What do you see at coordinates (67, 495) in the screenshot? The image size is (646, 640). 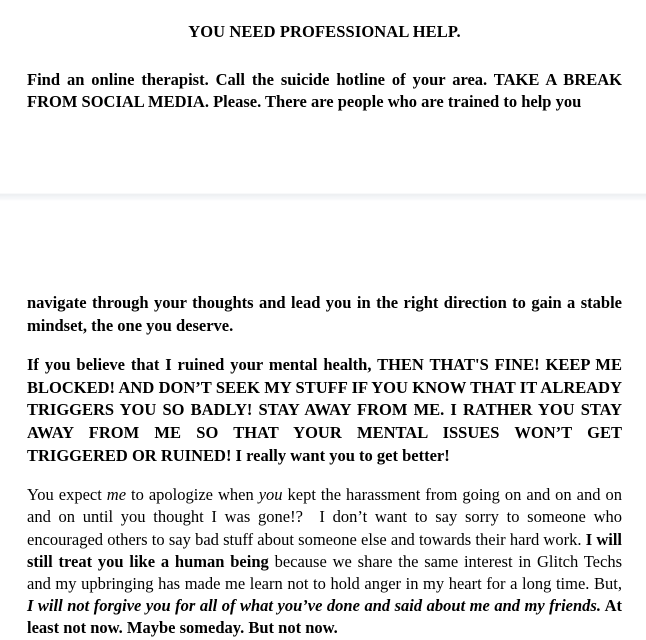 I see `apology-run-1: You expect` at bounding box center [67, 495].